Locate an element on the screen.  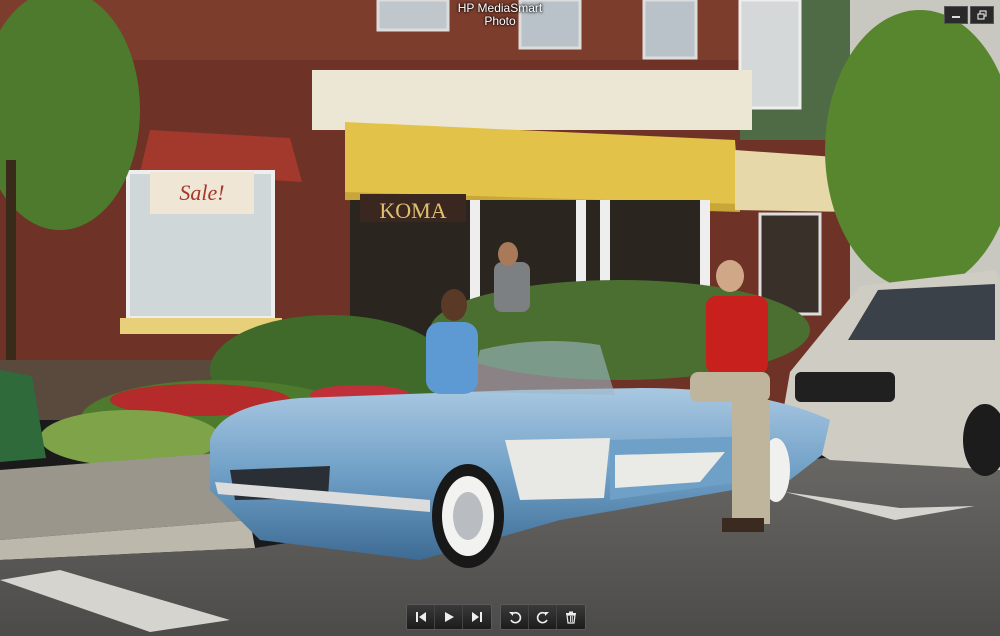
playback-controls is located at coordinates (449, 617).